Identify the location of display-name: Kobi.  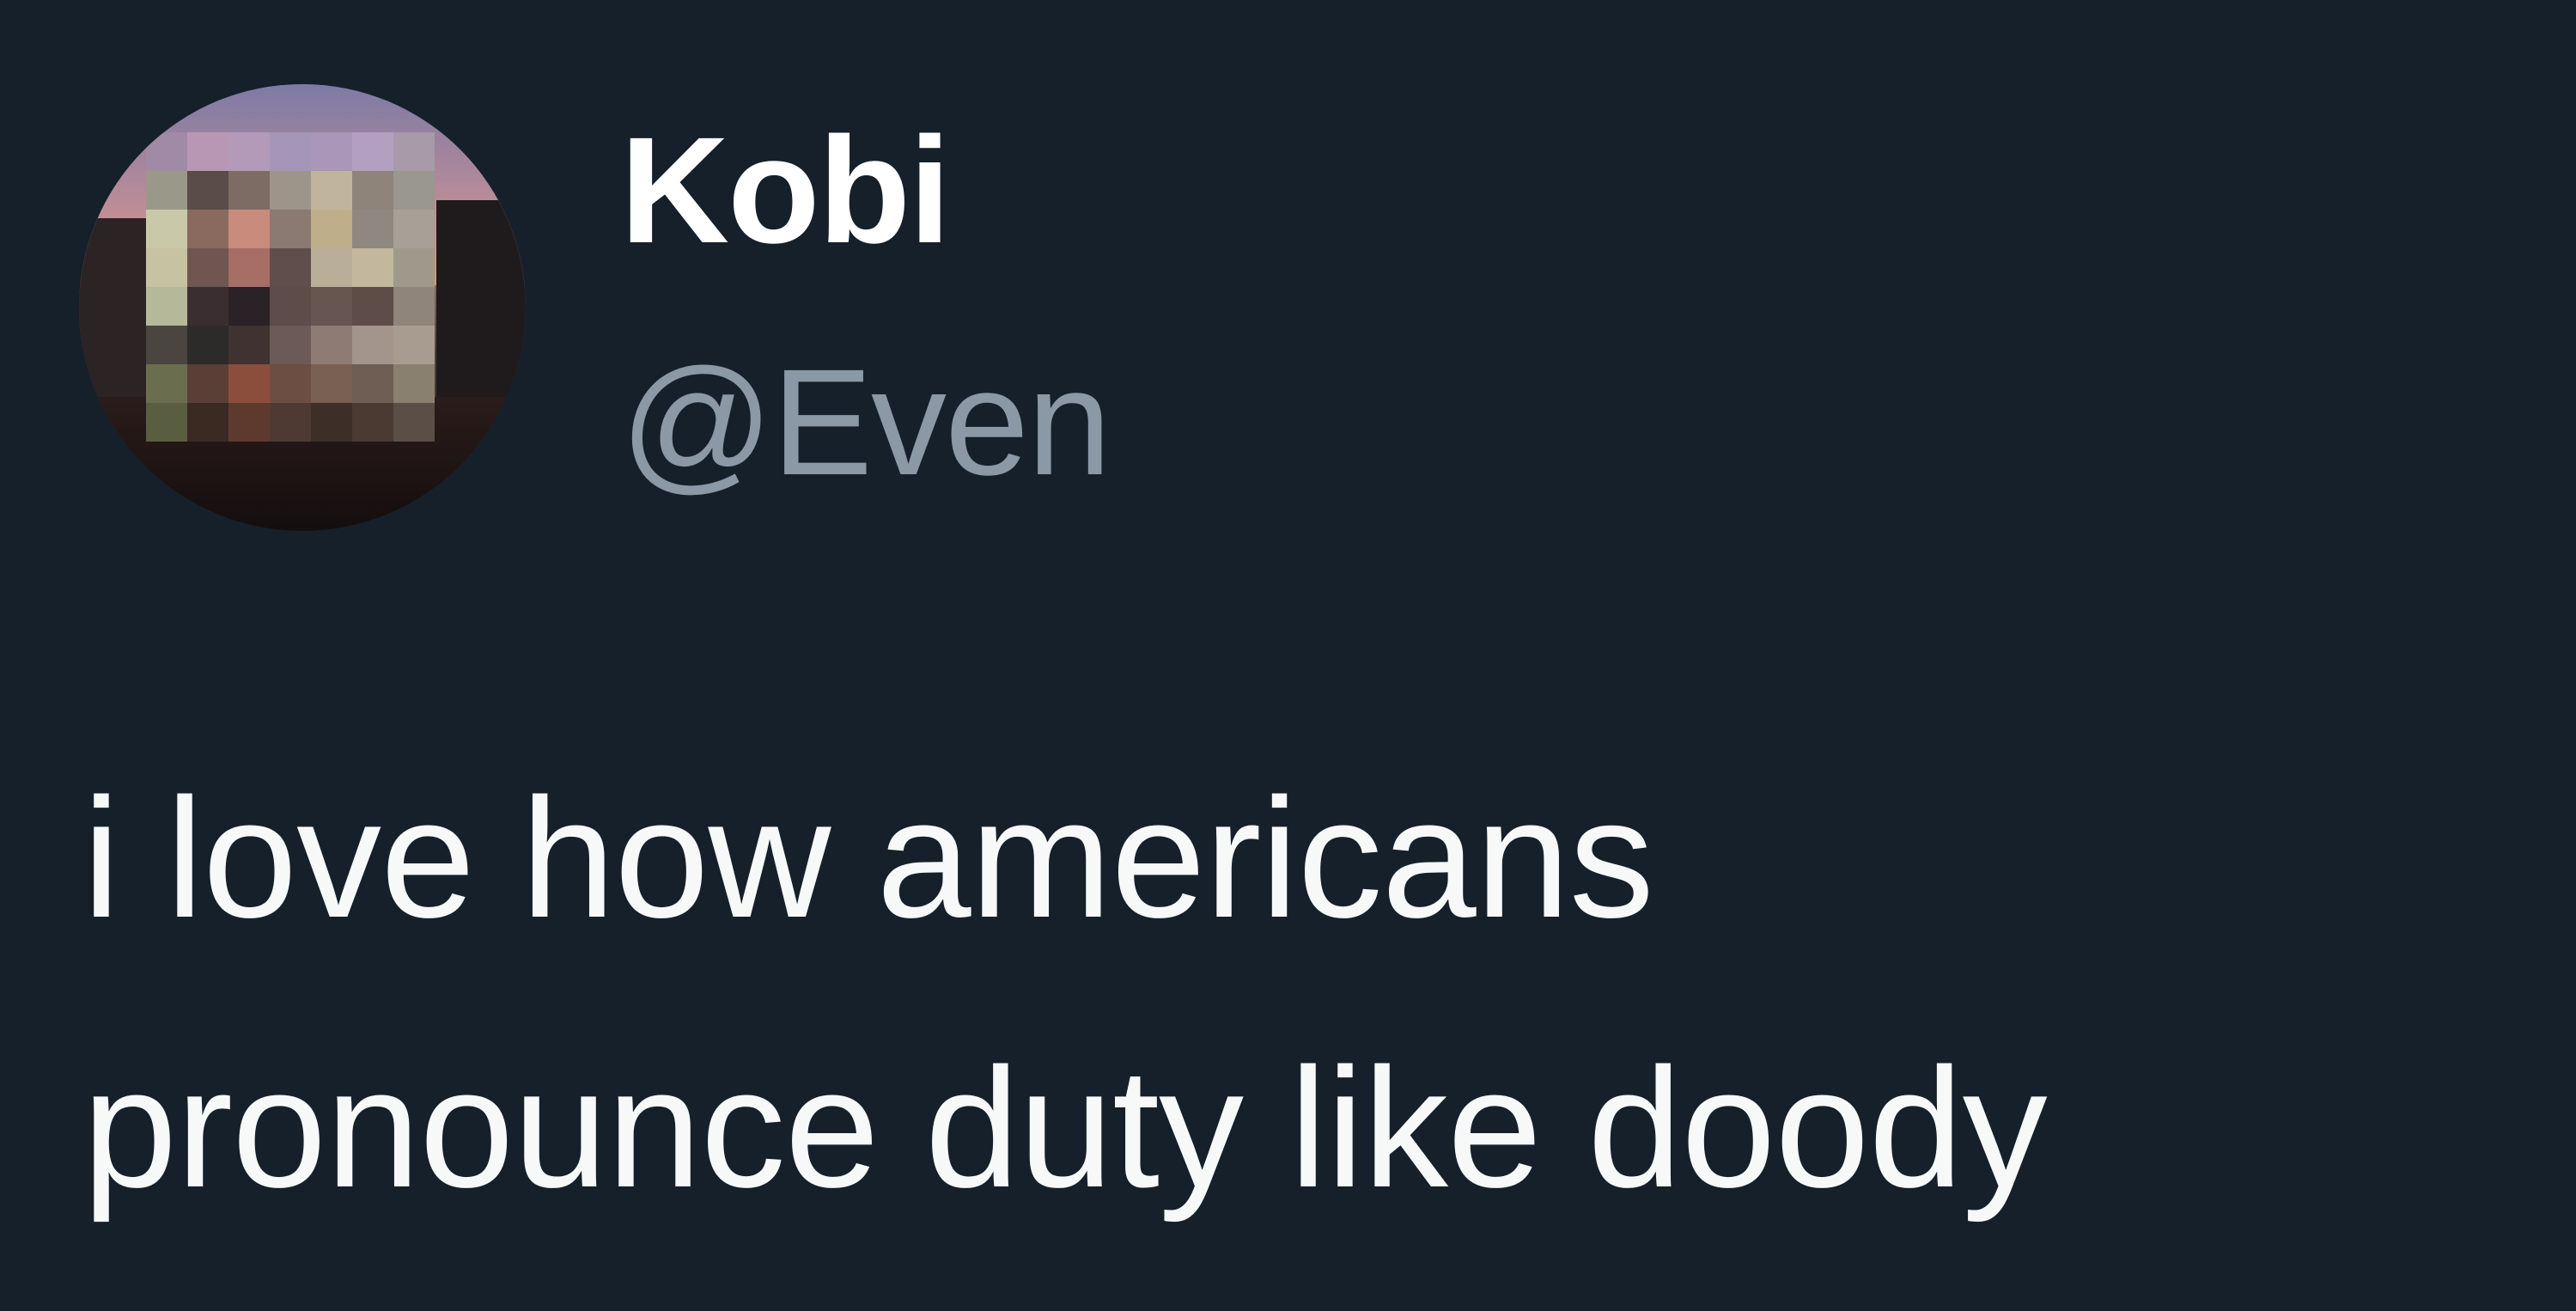
(785, 190).